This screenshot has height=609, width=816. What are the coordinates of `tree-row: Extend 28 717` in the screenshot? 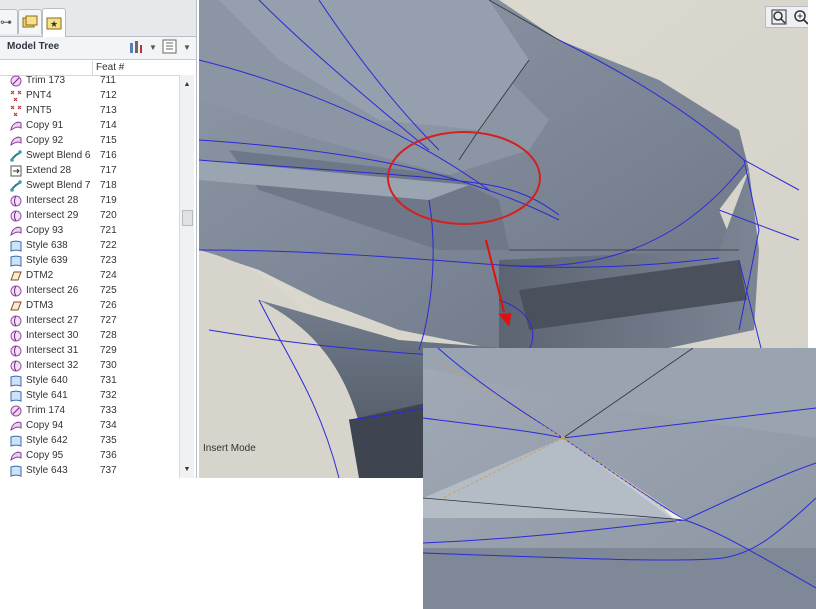 It's located at (89, 171).